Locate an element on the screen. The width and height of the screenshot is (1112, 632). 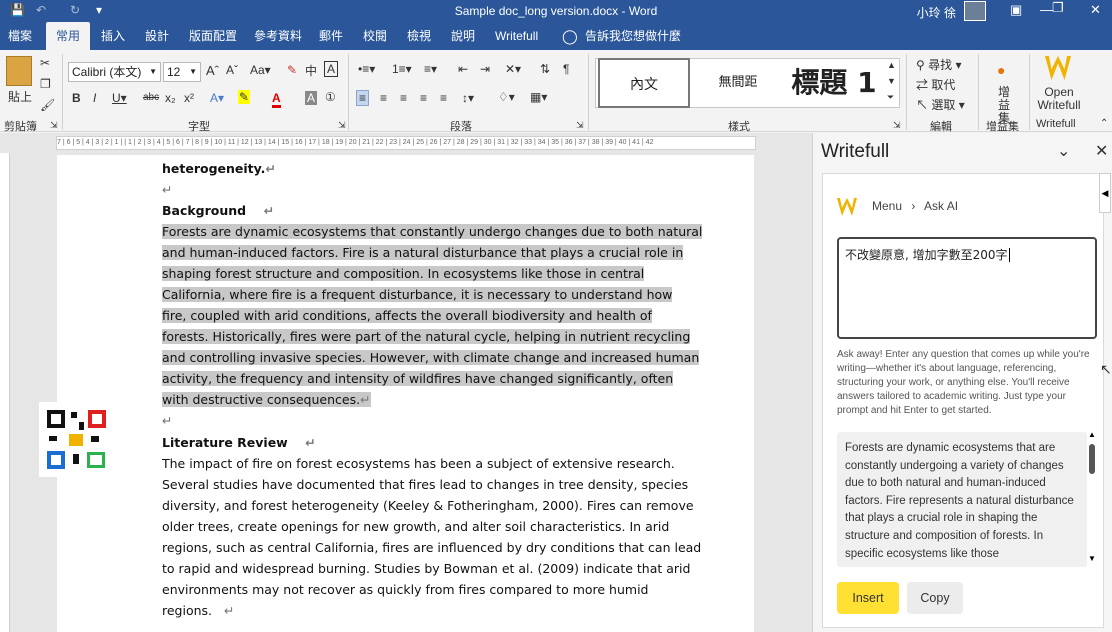
chevron-down-icon: ⌄ is located at coordinates (1063, 151).